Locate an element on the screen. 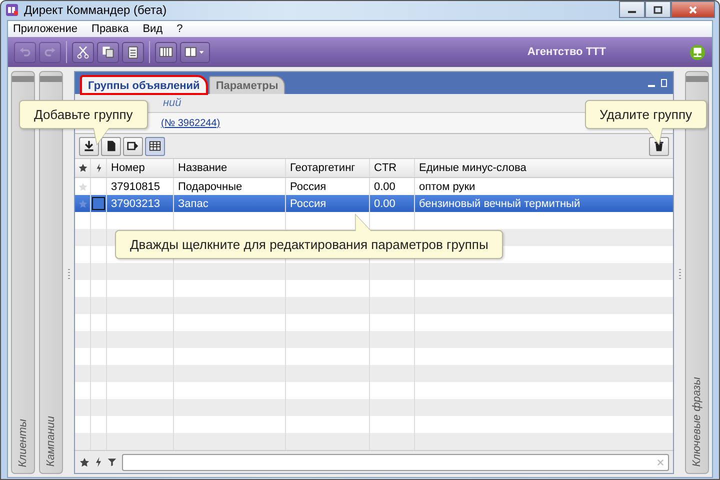 The image size is (720, 480). side-panel: Клиенты is located at coordinates (23, 272).